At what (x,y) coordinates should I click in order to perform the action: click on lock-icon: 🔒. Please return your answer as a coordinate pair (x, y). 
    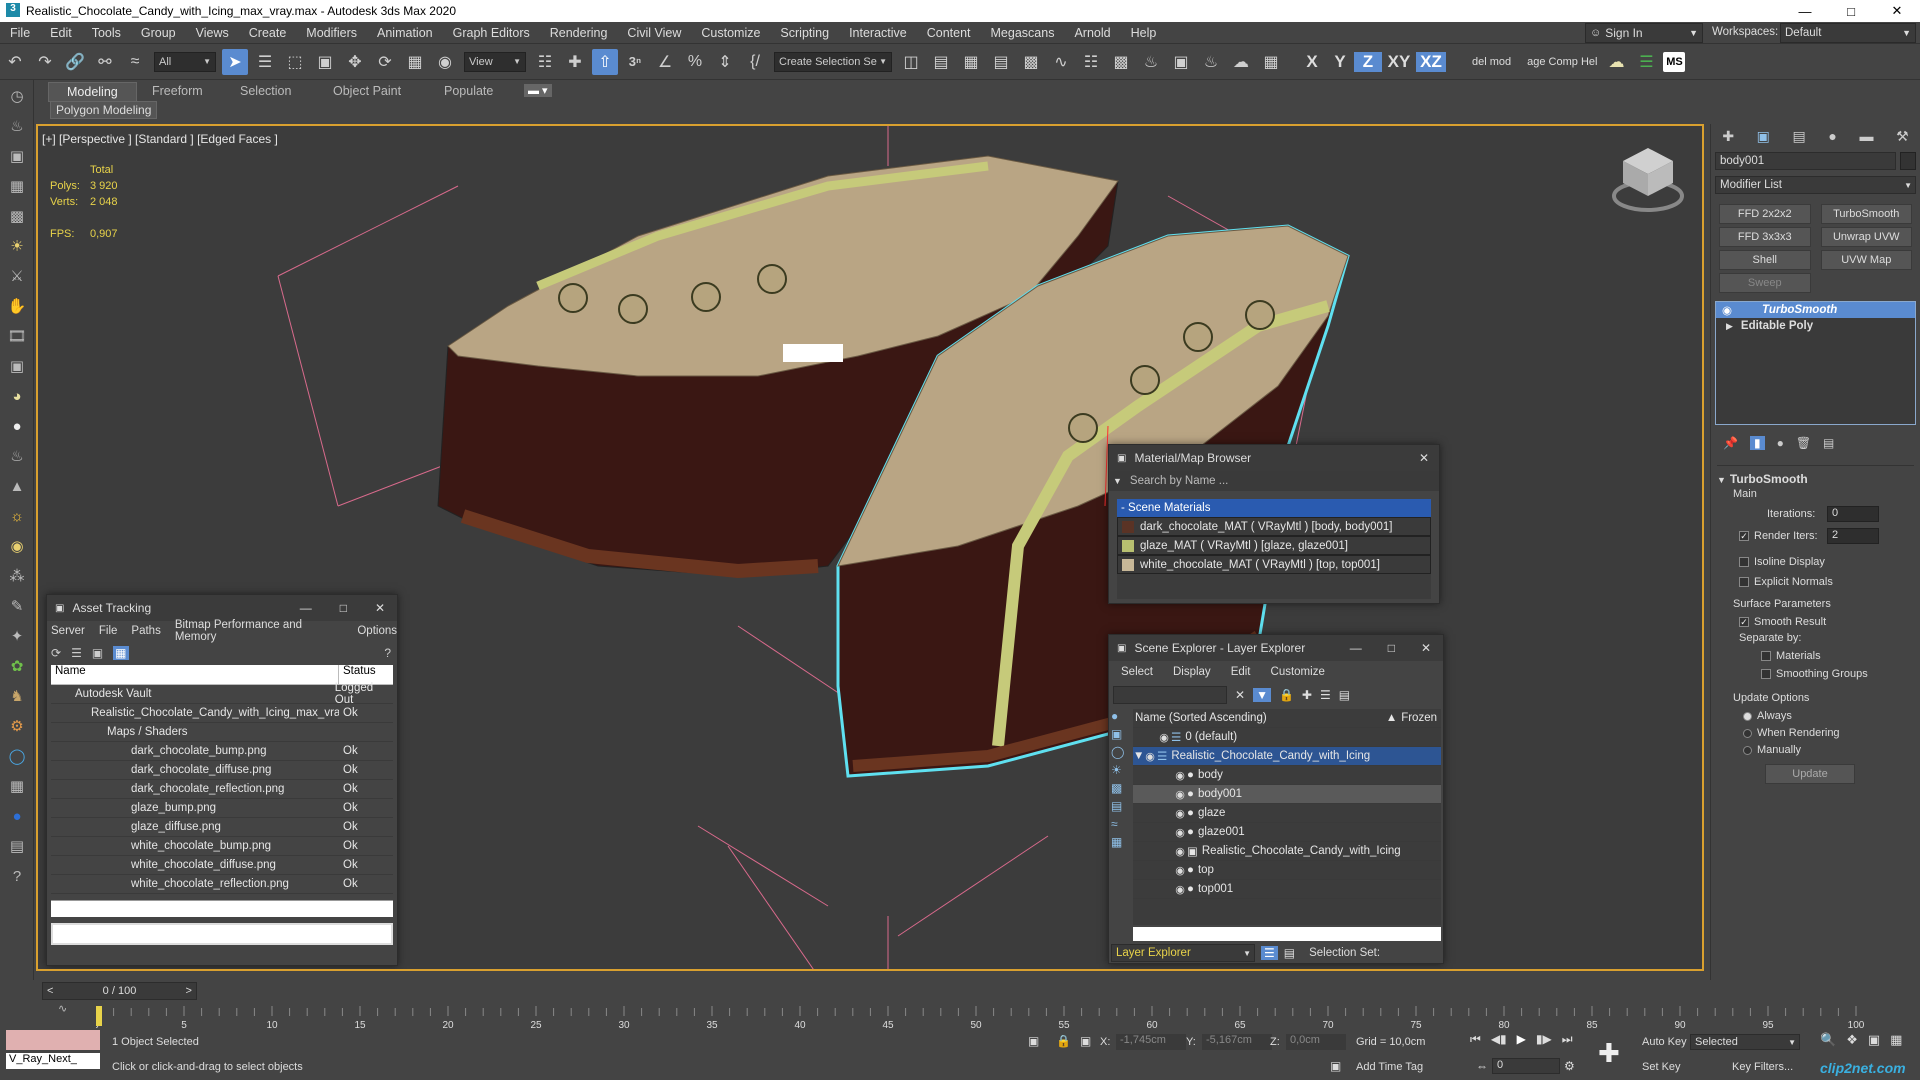
    Looking at the image, I should click on (1286, 695).